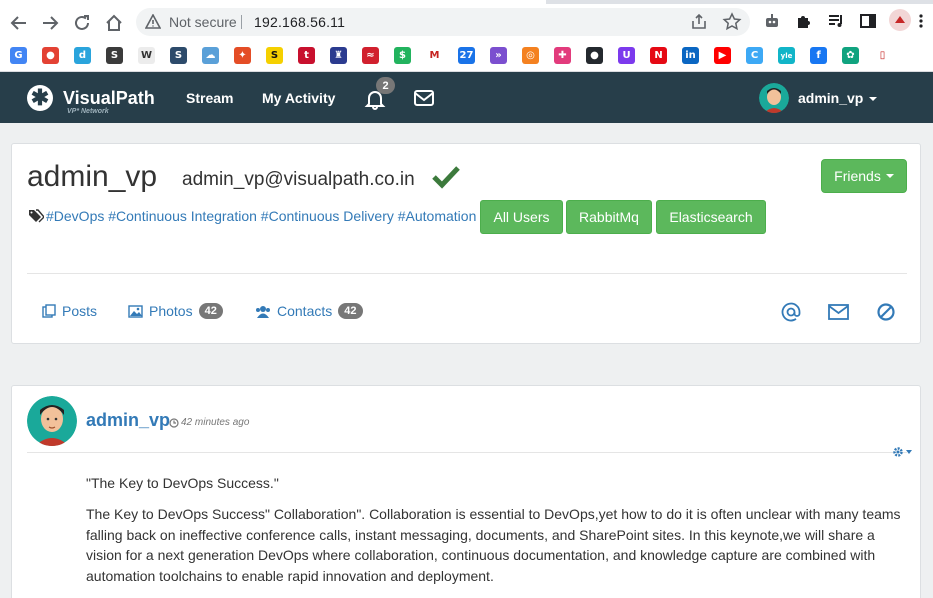  I want to click on nav-avatar, so click(774, 98).